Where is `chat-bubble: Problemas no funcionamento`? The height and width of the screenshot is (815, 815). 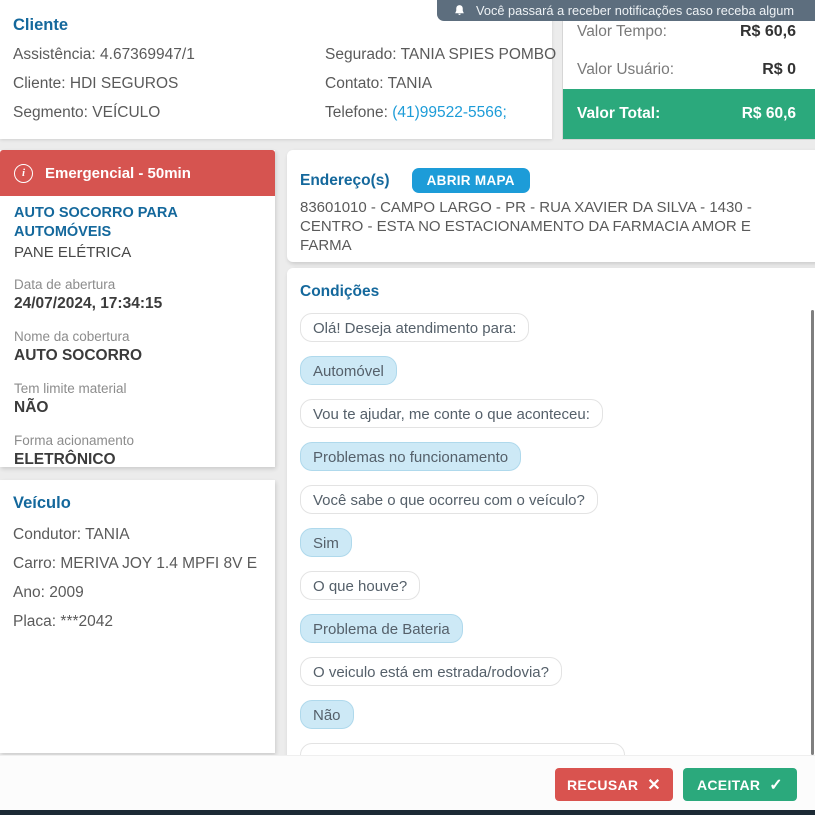 chat-bubble: Problemas no funcionamento is located at coordinates (411, 456).